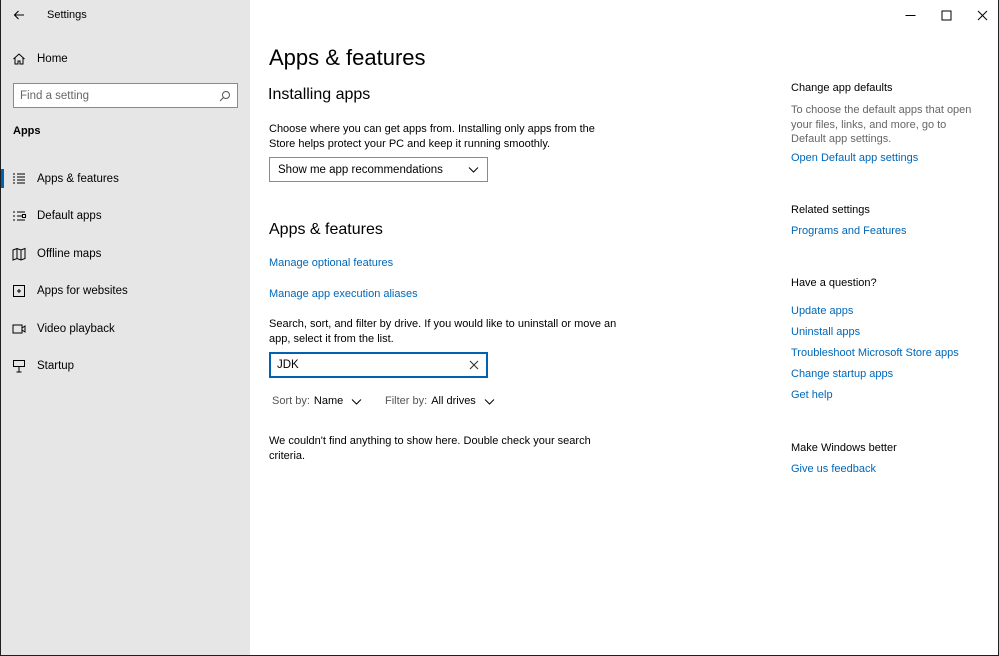 This screenshot has height=656, width=999. I want to click on back-arrow-icon, so click(18, 15).